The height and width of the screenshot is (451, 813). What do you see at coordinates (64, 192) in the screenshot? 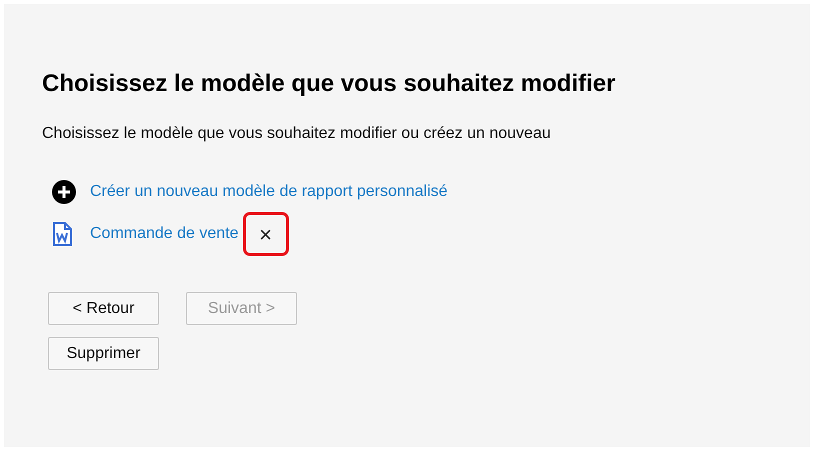
I see `plus-icon` at bounding box center [64, 192].